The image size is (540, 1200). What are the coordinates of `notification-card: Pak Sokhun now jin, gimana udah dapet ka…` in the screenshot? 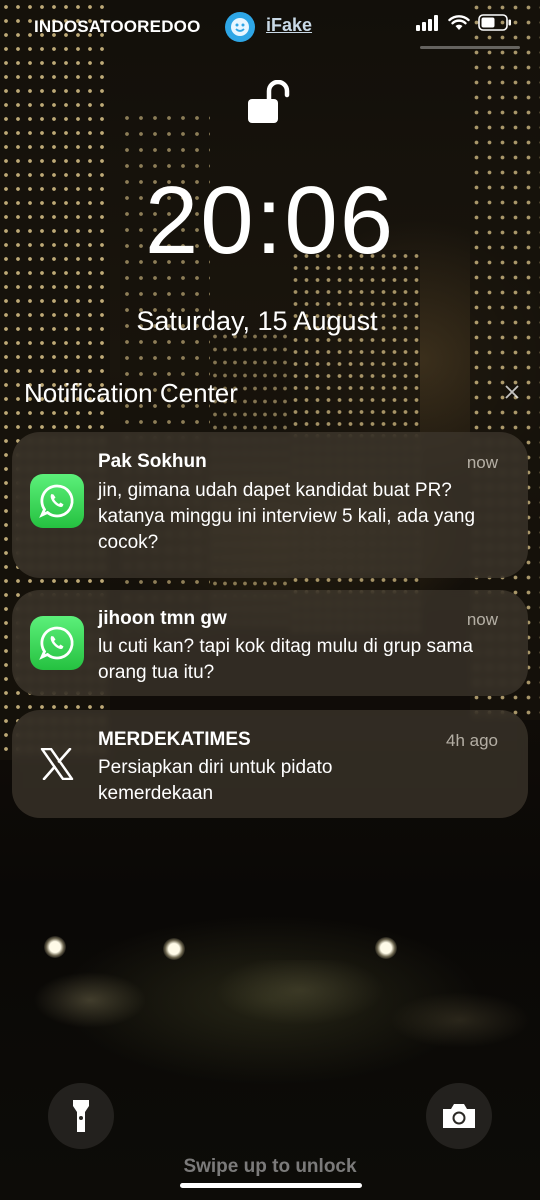 It's located at (270, 505).